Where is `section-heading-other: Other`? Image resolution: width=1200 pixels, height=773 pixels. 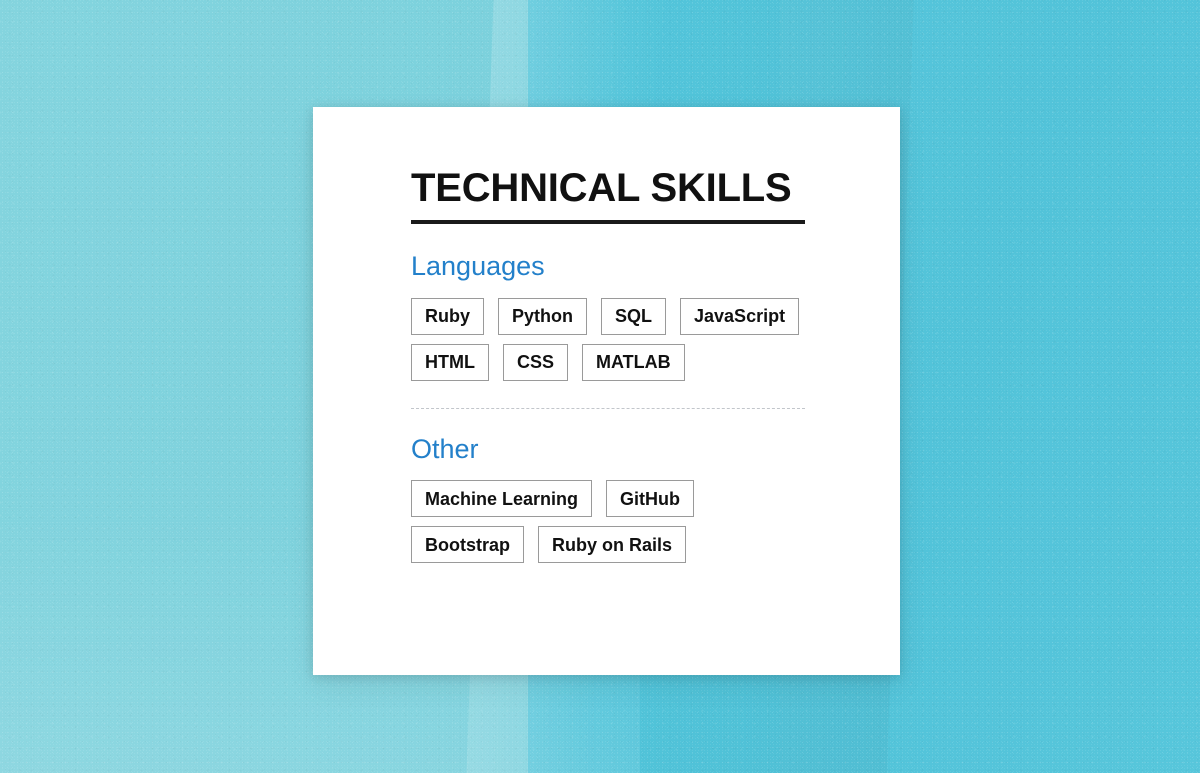
section-heading-other: Other is located at coordinates (445, 448).